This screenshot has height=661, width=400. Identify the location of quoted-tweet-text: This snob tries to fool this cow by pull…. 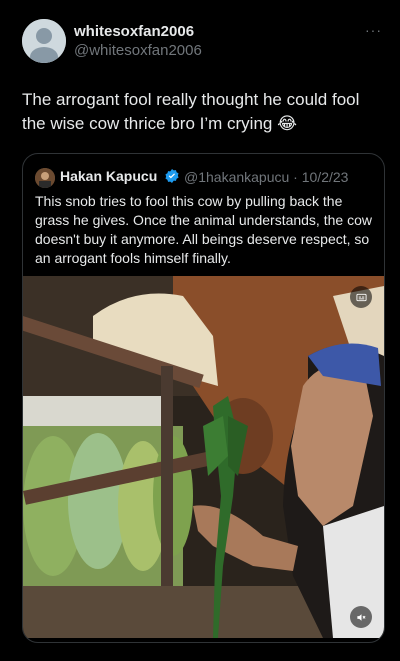
(203, 229).